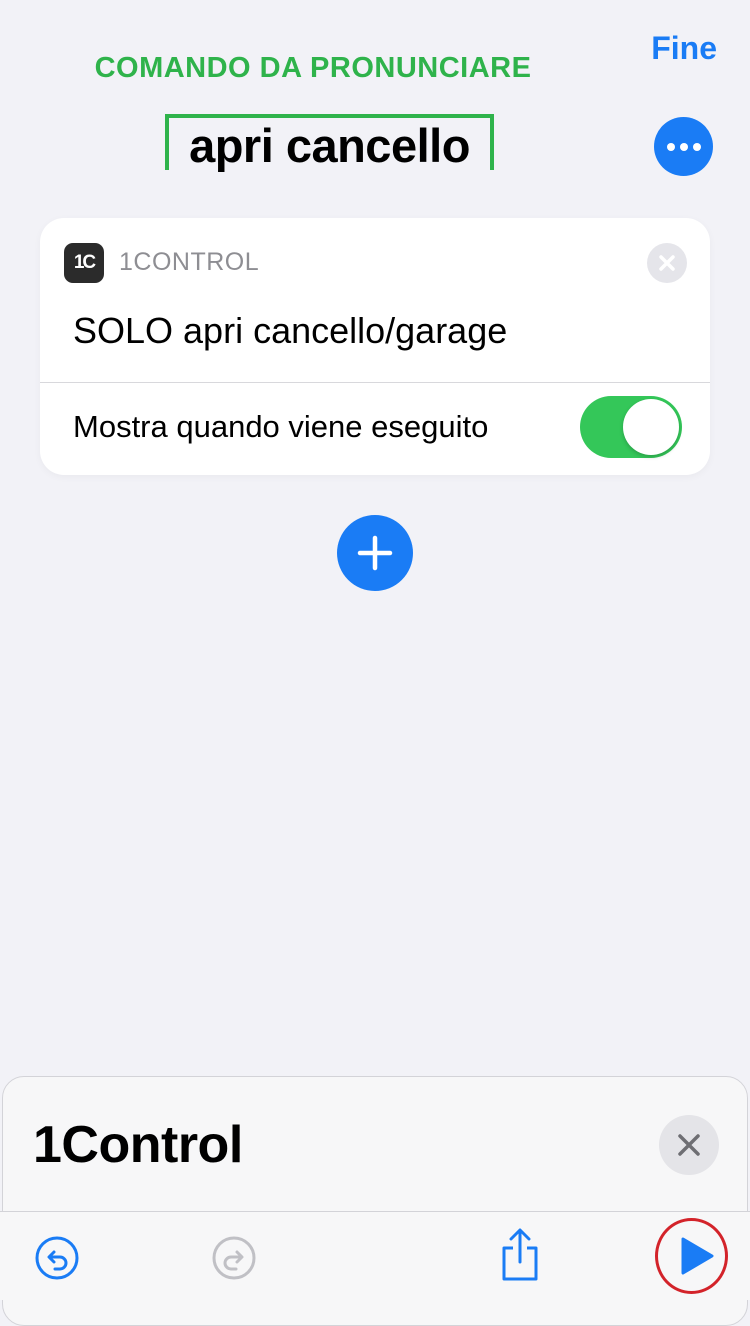 The width and height of the screenshot is (750, 1326). What do you see at coordinates (375, 382) in the screenshot?
I see `card-divider` at bounding box center [375, 382].